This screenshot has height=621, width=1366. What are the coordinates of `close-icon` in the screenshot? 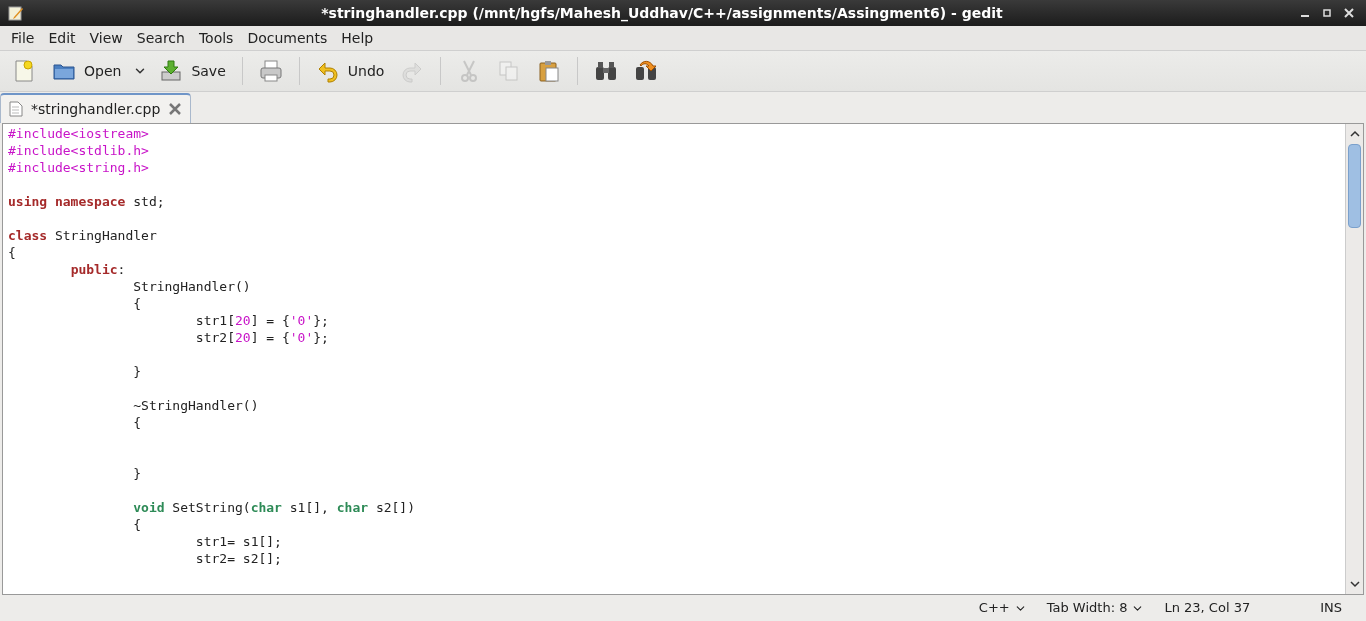 It's located at (1349, 13).